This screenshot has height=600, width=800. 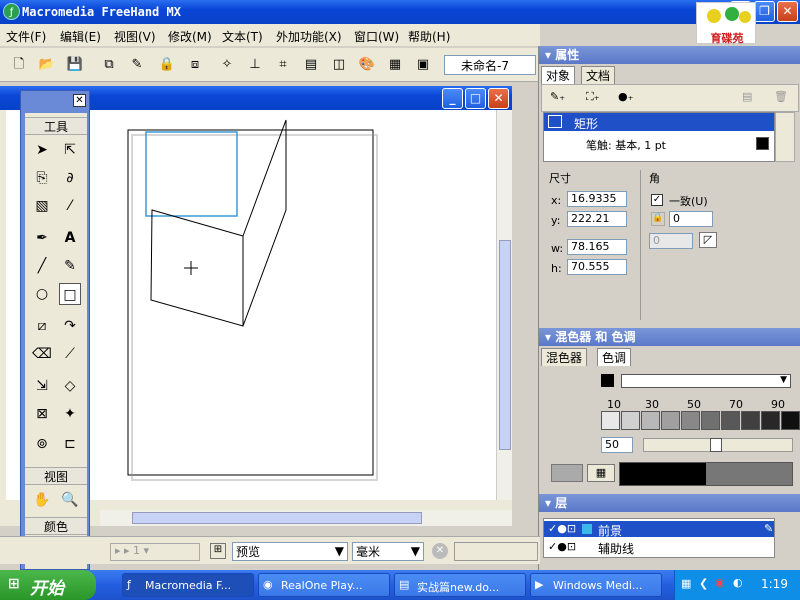 What do you see at coordinates (290, 551) in the screenshot?
I see `view-mode-select: 预览 ▼` at bounding box center [290, 551].